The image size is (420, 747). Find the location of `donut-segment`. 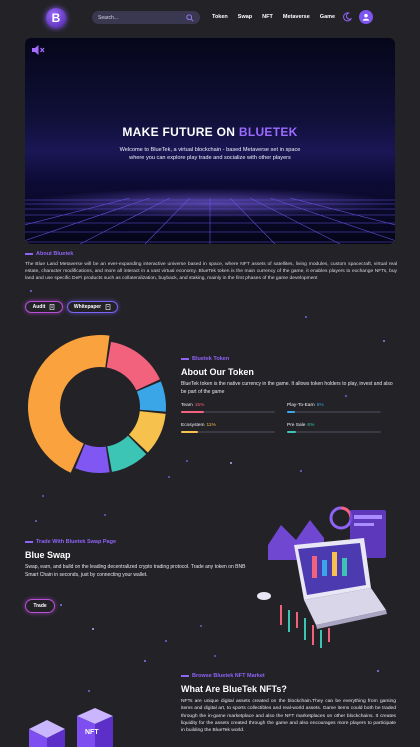

donut-segment is located at coordinates (133, 366).